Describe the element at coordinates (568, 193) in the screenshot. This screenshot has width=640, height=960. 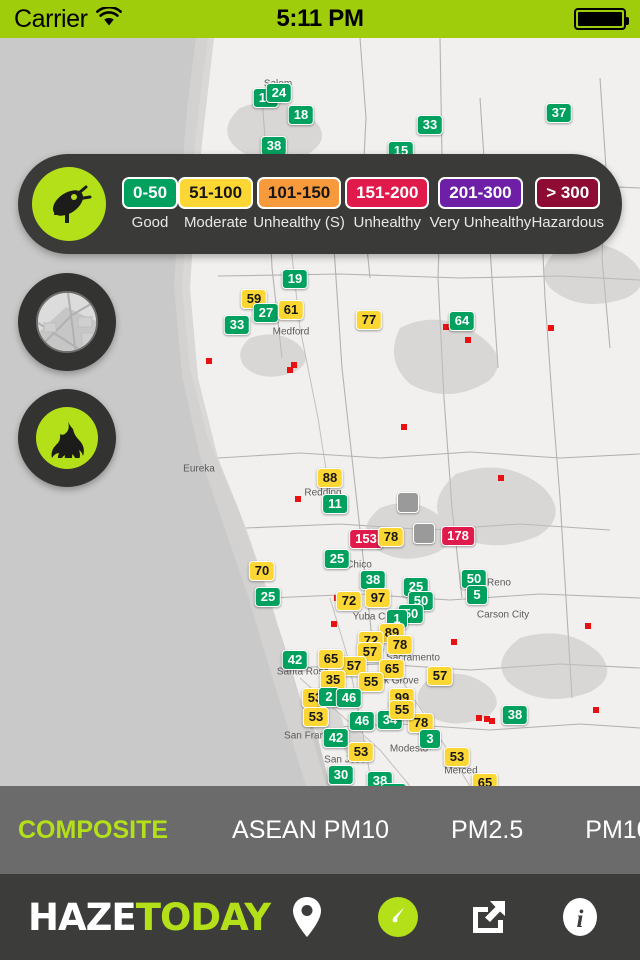
I see `legend-range: > 300` at that location.